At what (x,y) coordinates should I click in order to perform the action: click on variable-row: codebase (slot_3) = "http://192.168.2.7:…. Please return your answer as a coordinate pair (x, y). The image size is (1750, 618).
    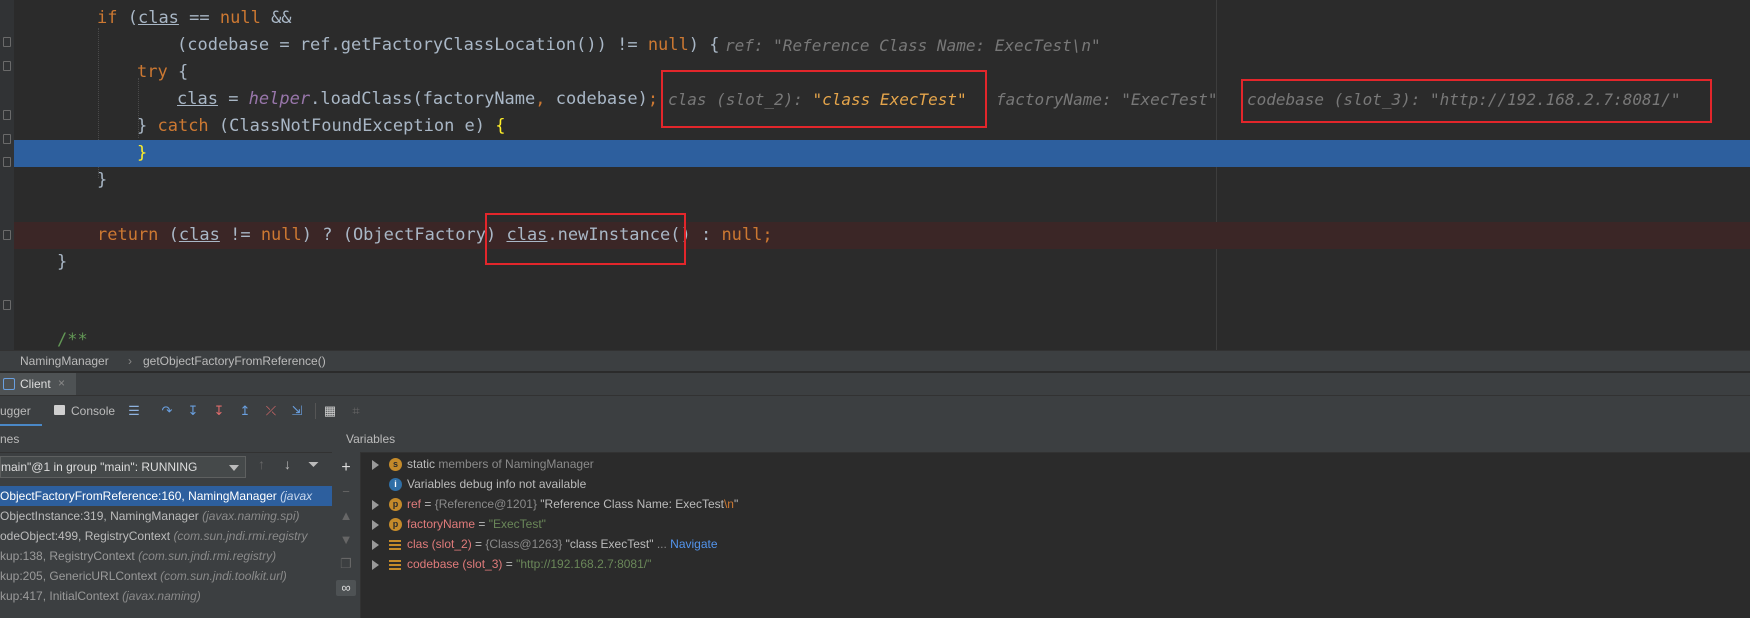
    Looking at the image, I should click on (511, 564).